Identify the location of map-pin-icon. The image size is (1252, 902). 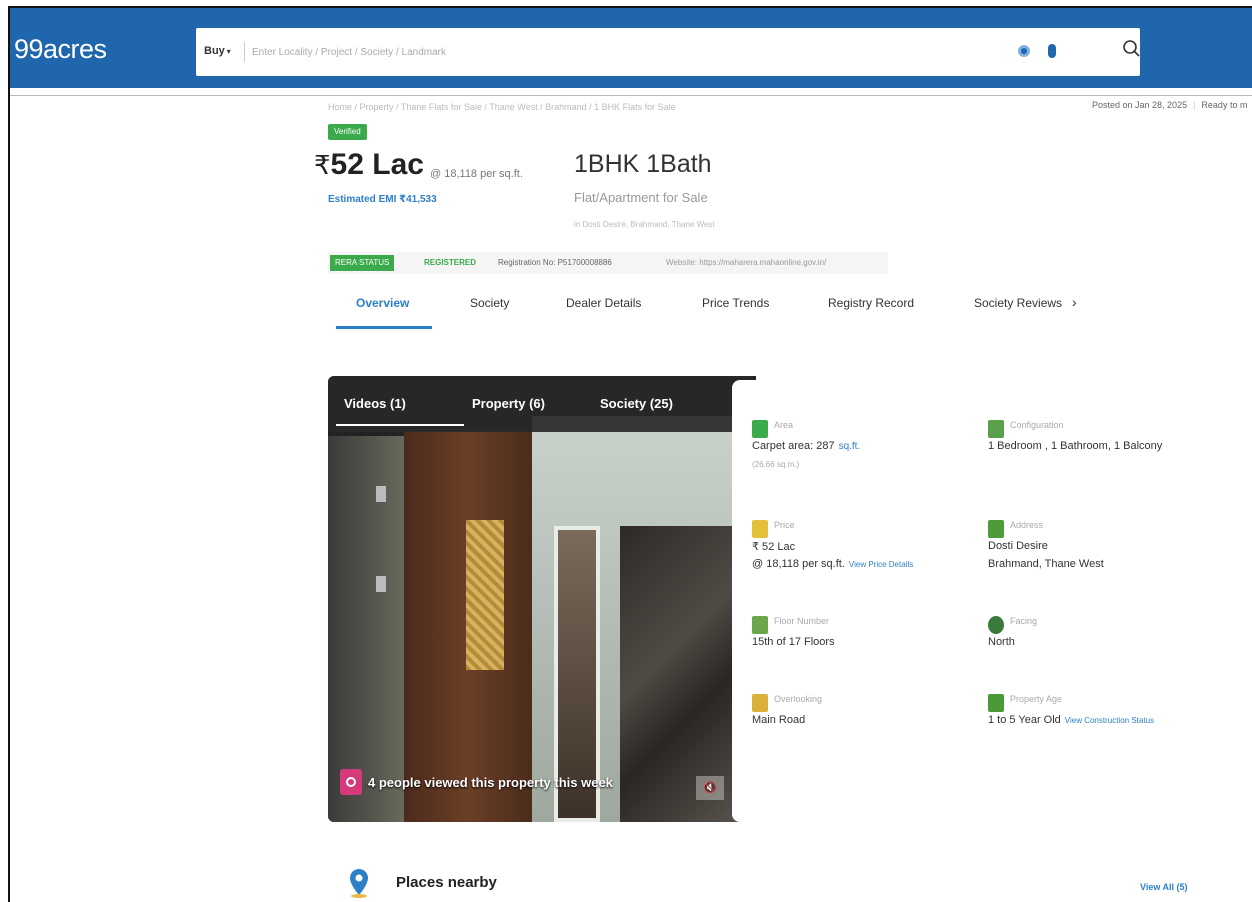
(359, 883).